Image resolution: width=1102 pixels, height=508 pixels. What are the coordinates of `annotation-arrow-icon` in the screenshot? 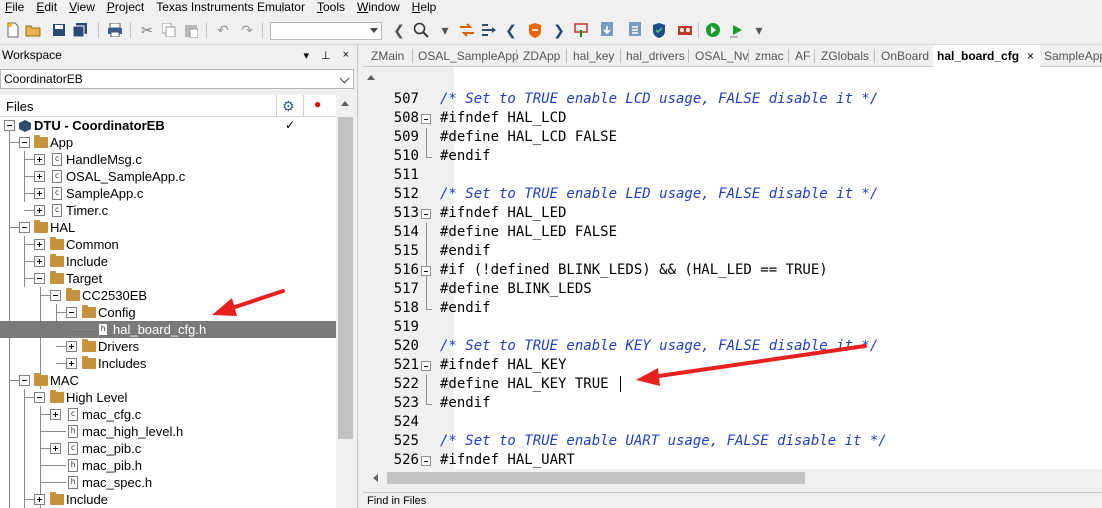 It's located at (248, 302).